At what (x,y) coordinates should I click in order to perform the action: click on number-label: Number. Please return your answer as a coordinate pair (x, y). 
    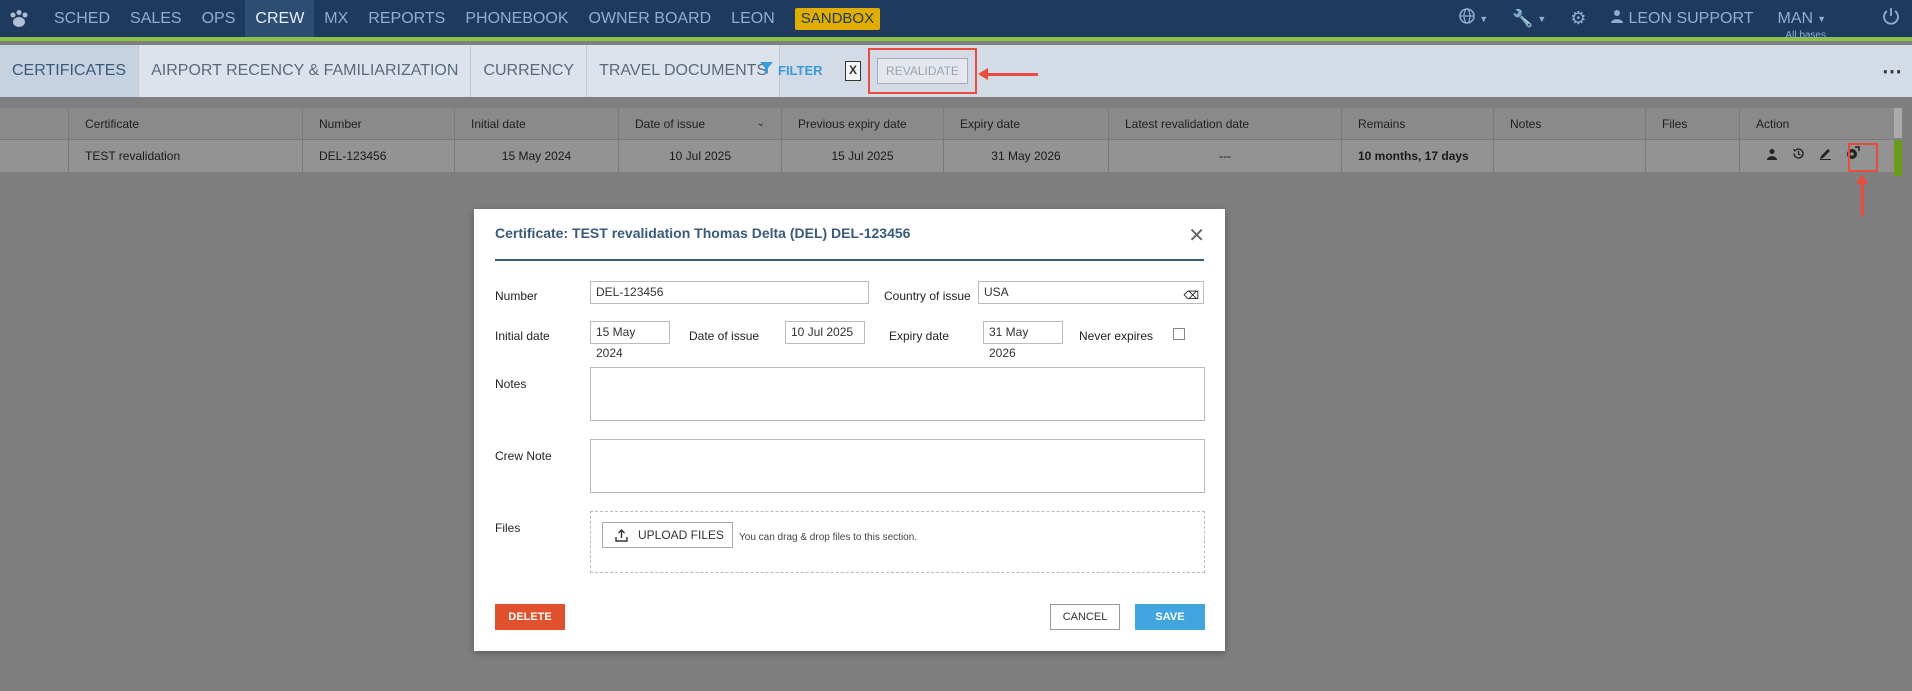
    Looking at the image, I should click on (516, 296).